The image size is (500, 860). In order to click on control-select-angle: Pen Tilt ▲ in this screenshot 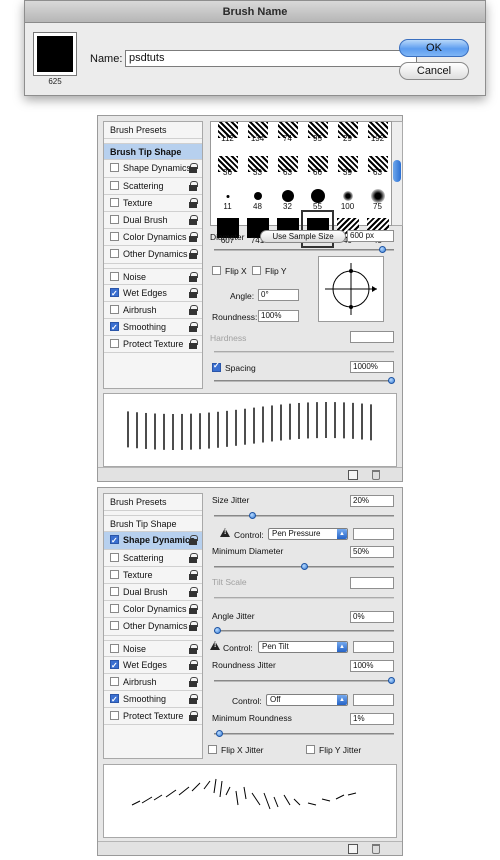, I will do `click(303, 647)`.